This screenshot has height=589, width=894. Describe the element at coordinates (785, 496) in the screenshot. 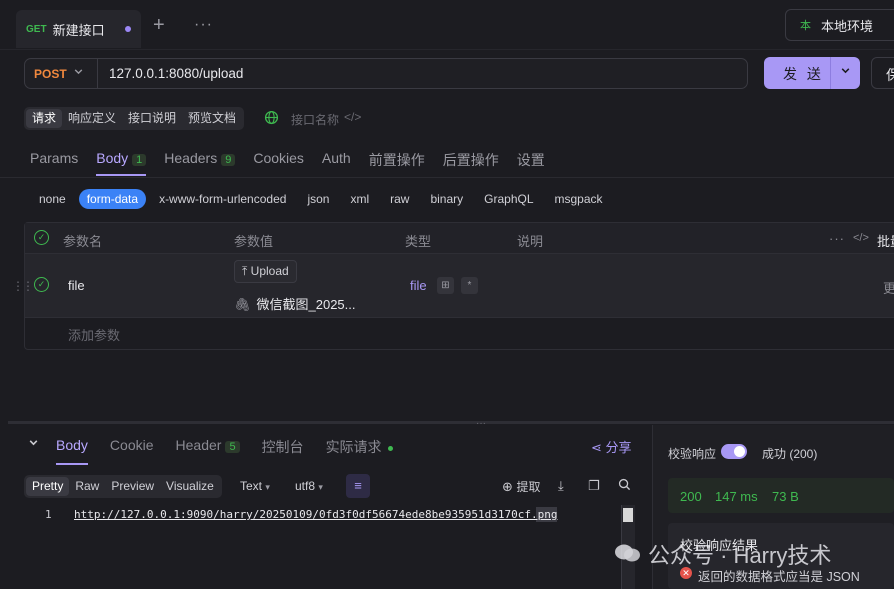

I see `response-size: 73 B` at that location.